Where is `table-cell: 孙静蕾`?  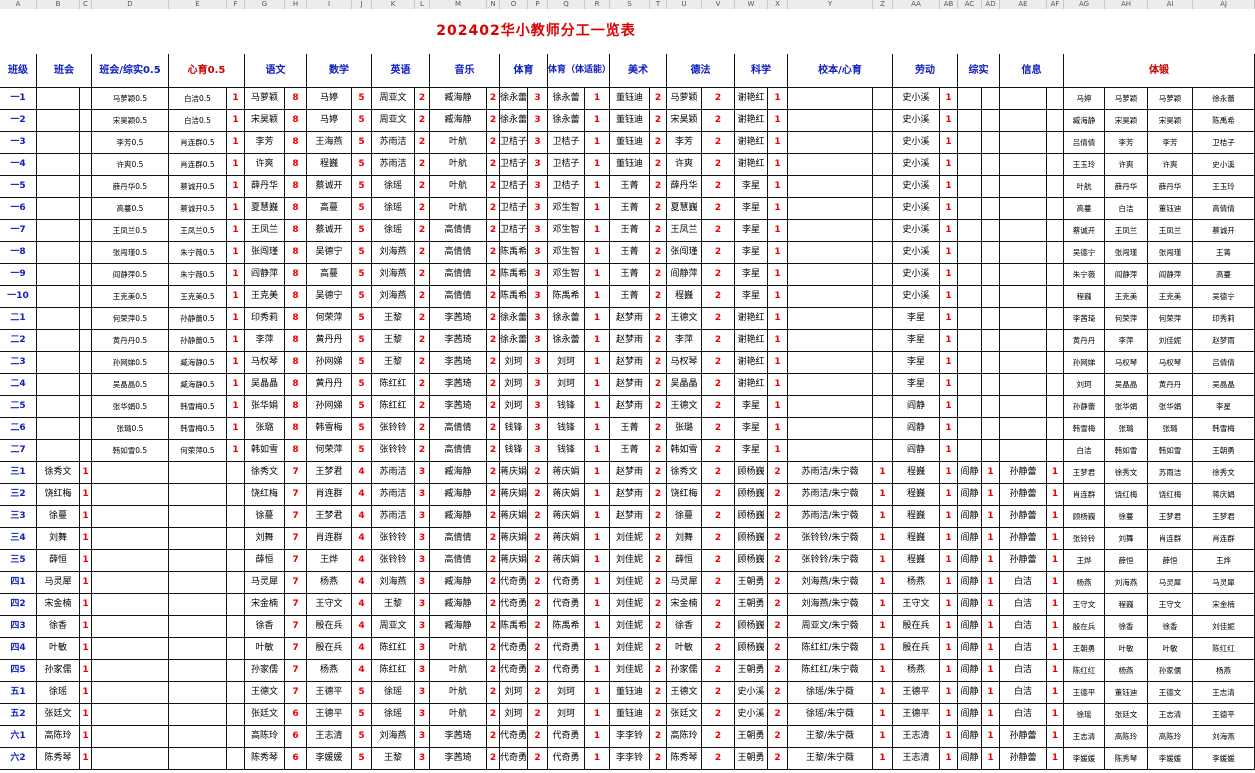
table-cell: 孙静蕾 is located at coordinates (1023, 517).